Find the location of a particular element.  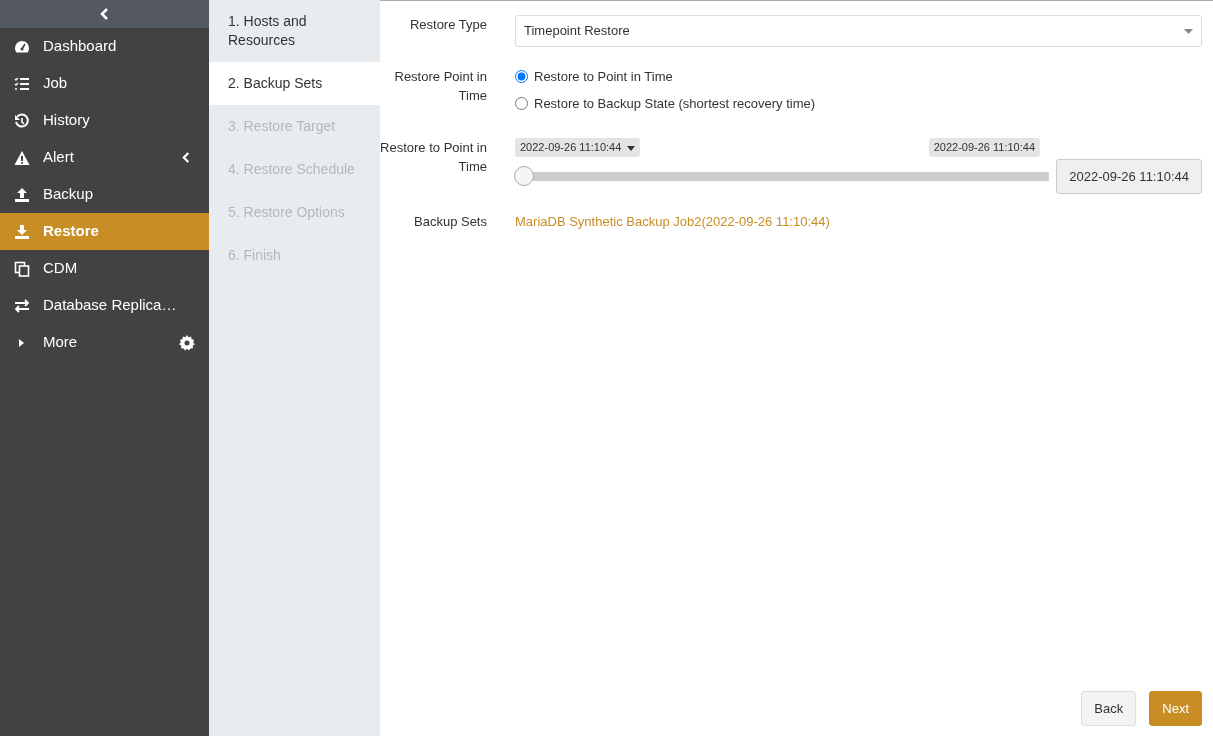

settings-icon is located at coordinates (187, 342).